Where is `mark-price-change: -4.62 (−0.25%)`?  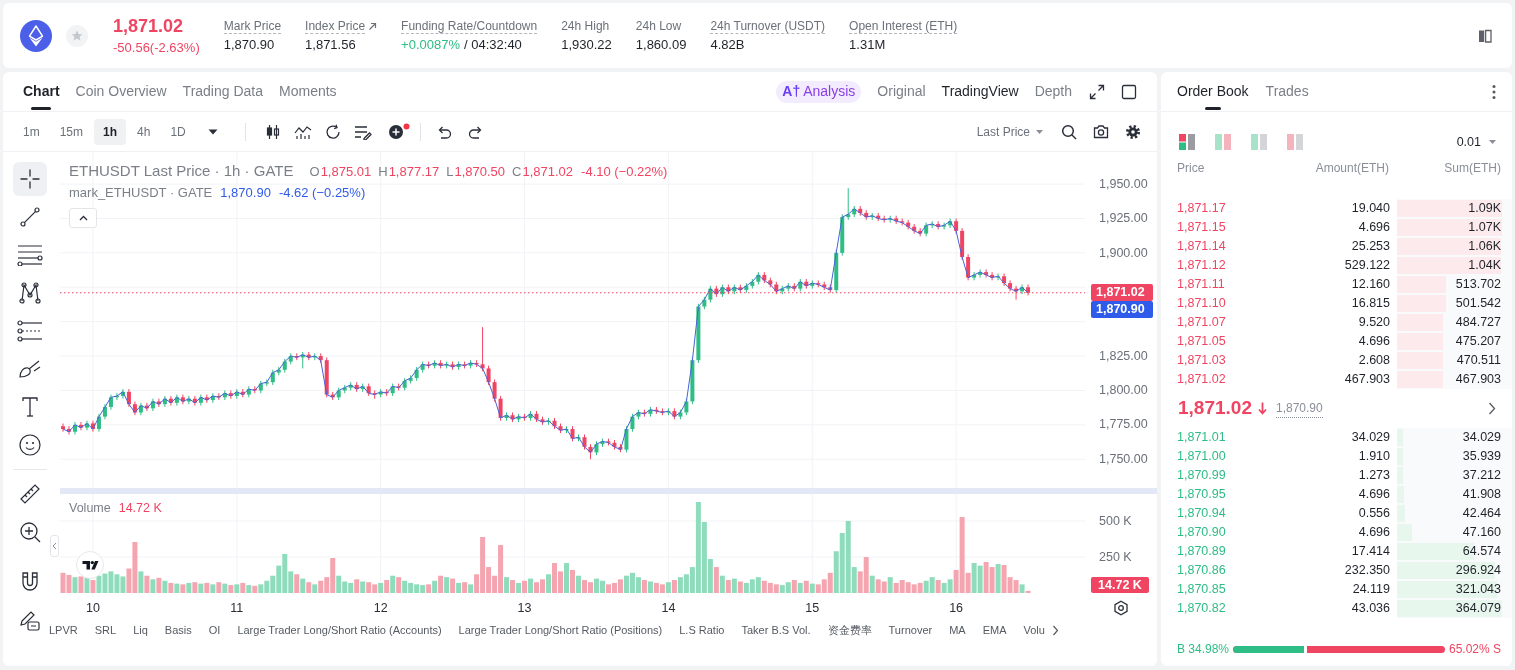
mark-price-change: -4.62 (−0.25%) is located at coordinates (322, 193).